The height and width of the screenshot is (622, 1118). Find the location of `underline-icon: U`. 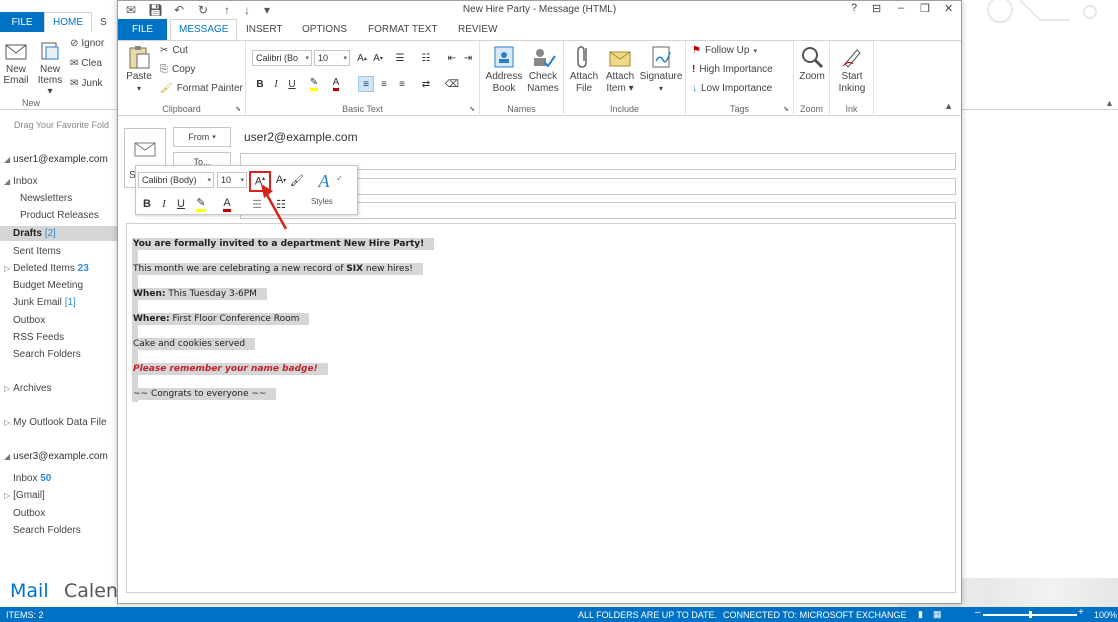

underline-icon: U is located at coordinates (292, 84).